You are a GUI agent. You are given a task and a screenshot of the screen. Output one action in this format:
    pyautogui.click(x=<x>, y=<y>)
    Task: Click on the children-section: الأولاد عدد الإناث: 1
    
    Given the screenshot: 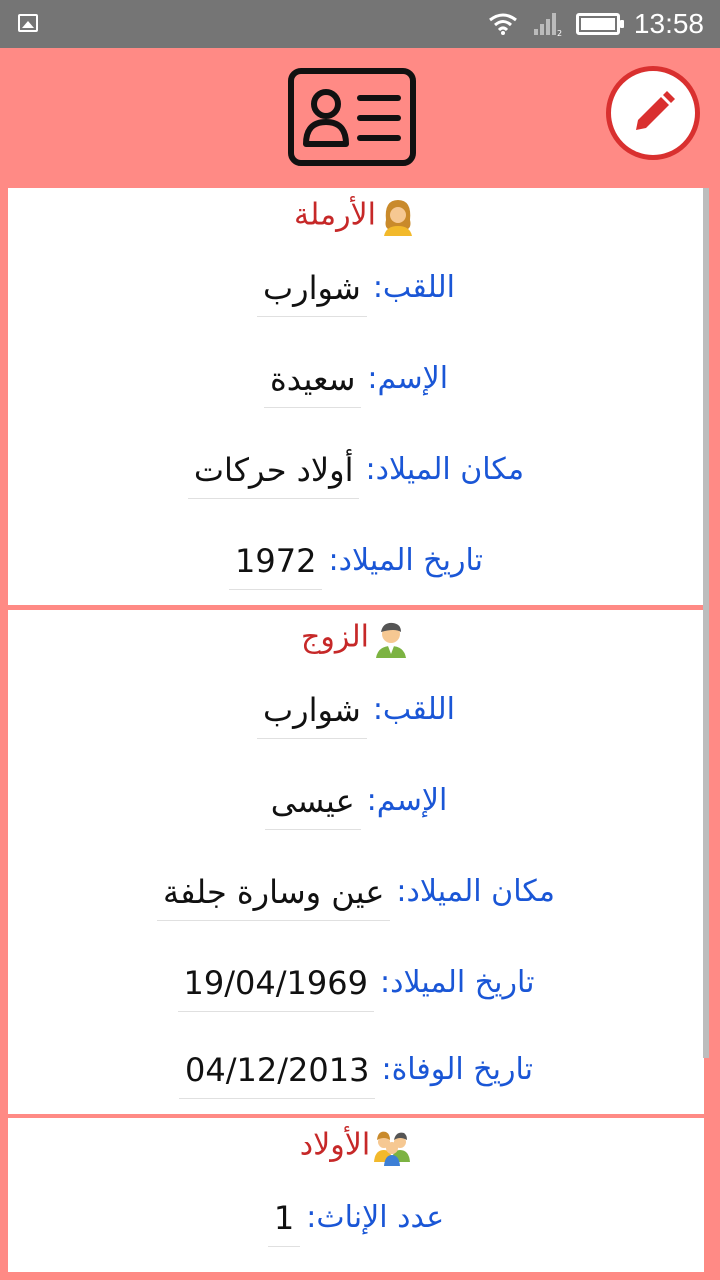 What is the action you would take?
    pyautogui.click(x=356, y=1195)
    